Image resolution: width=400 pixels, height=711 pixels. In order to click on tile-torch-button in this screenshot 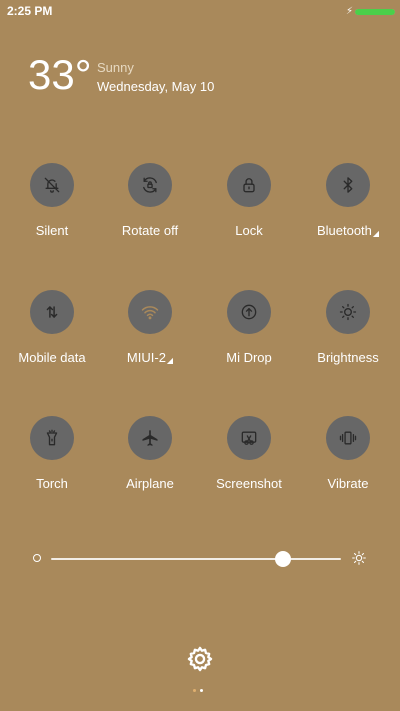, I will do `click(52, 438)`.